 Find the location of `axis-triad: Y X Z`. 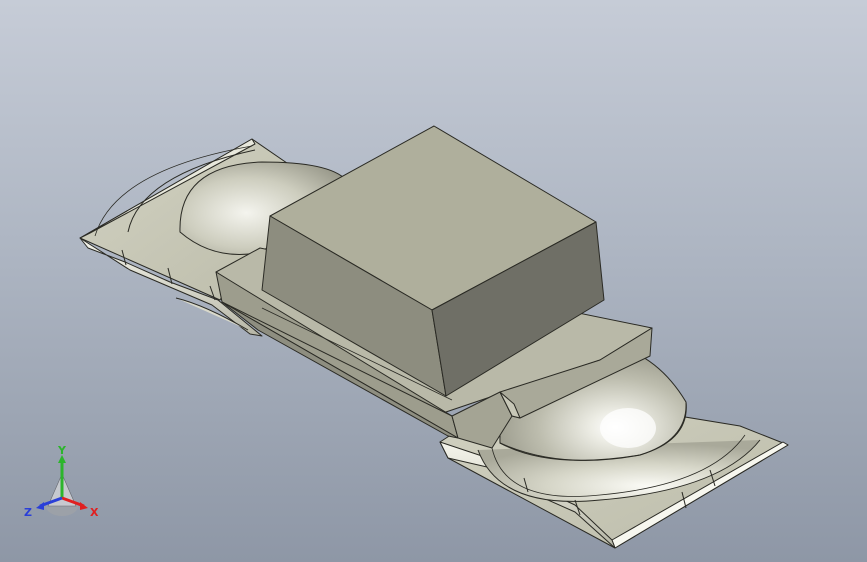

axis-triad: Y X Z is located at coordinates (63, 486).